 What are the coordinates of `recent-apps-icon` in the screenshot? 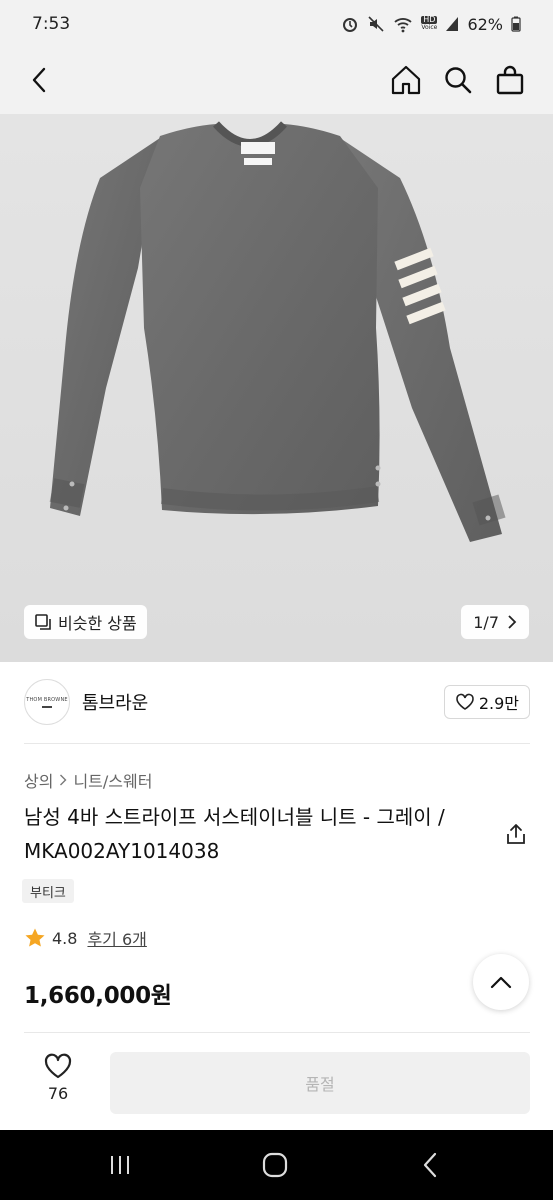 It's located at (120, 1165).